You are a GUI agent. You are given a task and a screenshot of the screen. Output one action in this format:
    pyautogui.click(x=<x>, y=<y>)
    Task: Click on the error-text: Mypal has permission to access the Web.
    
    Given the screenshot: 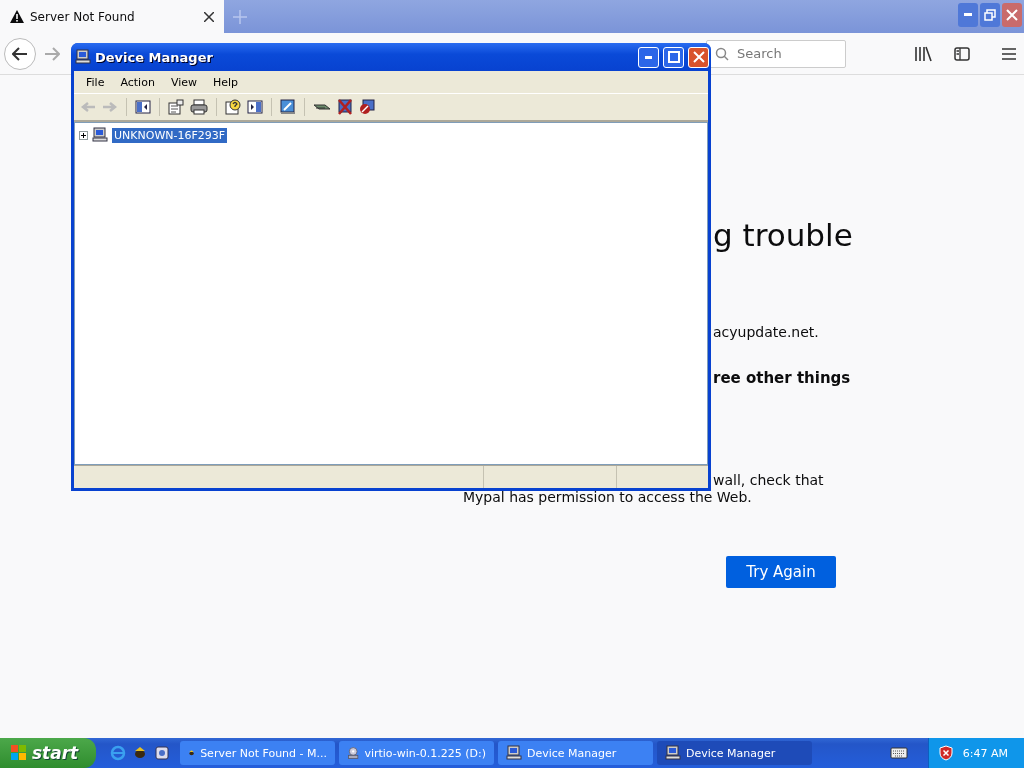 What is the action you would take?
    pyautogui.click(x=608, y=497)
    